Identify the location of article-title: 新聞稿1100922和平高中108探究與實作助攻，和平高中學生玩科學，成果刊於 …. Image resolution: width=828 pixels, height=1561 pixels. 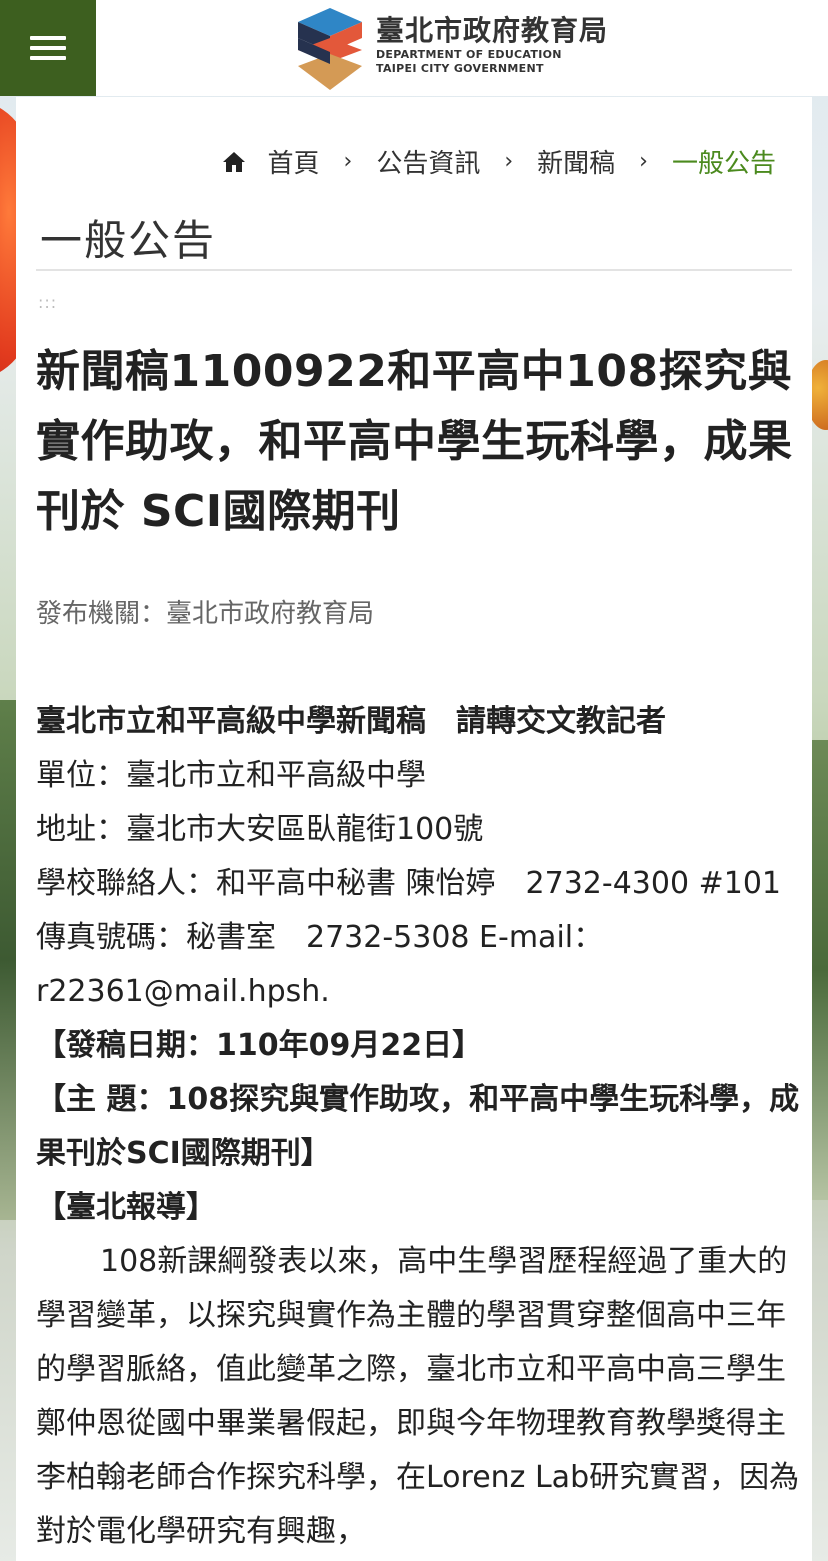
(414, 441).